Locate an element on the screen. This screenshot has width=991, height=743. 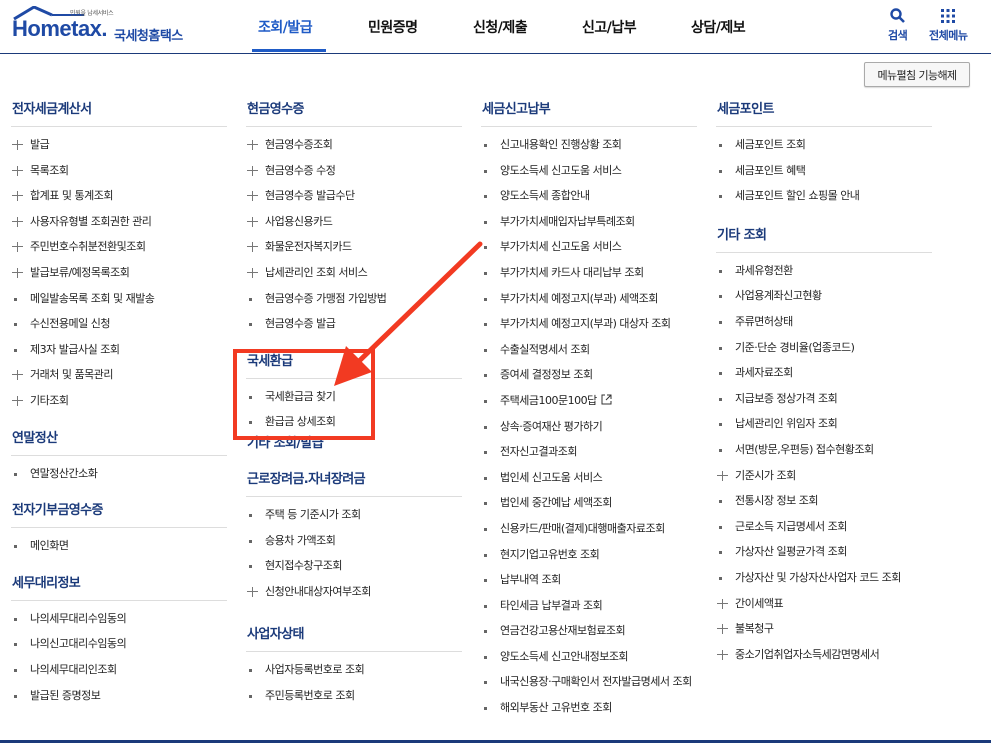
menu-item: 발급된 증명정보 is located at coordinates (119, 699).